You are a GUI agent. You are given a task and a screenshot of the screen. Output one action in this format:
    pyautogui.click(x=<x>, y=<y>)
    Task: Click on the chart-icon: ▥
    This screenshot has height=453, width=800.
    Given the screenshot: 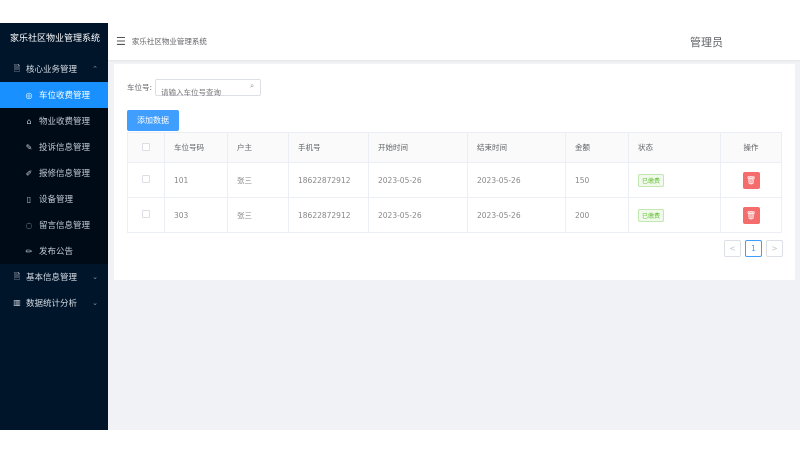 What is the action you would take?
    pyautogui.click(x=17, y=302)
    